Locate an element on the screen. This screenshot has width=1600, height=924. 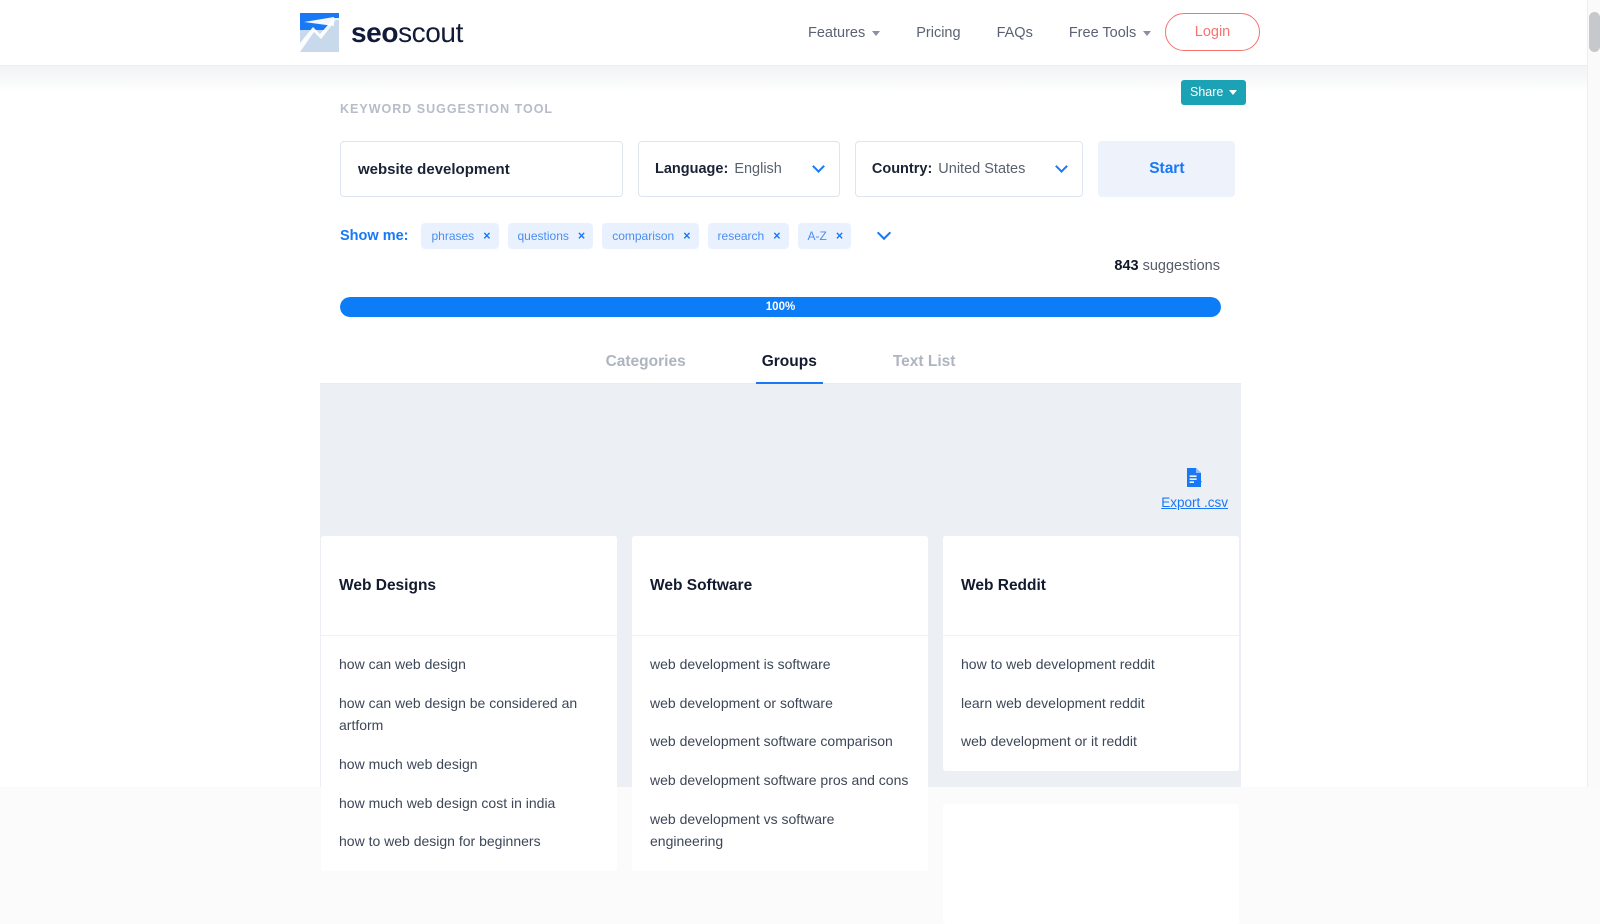
nav-item-pricing: Pricing is located at coordinates (938, 33).